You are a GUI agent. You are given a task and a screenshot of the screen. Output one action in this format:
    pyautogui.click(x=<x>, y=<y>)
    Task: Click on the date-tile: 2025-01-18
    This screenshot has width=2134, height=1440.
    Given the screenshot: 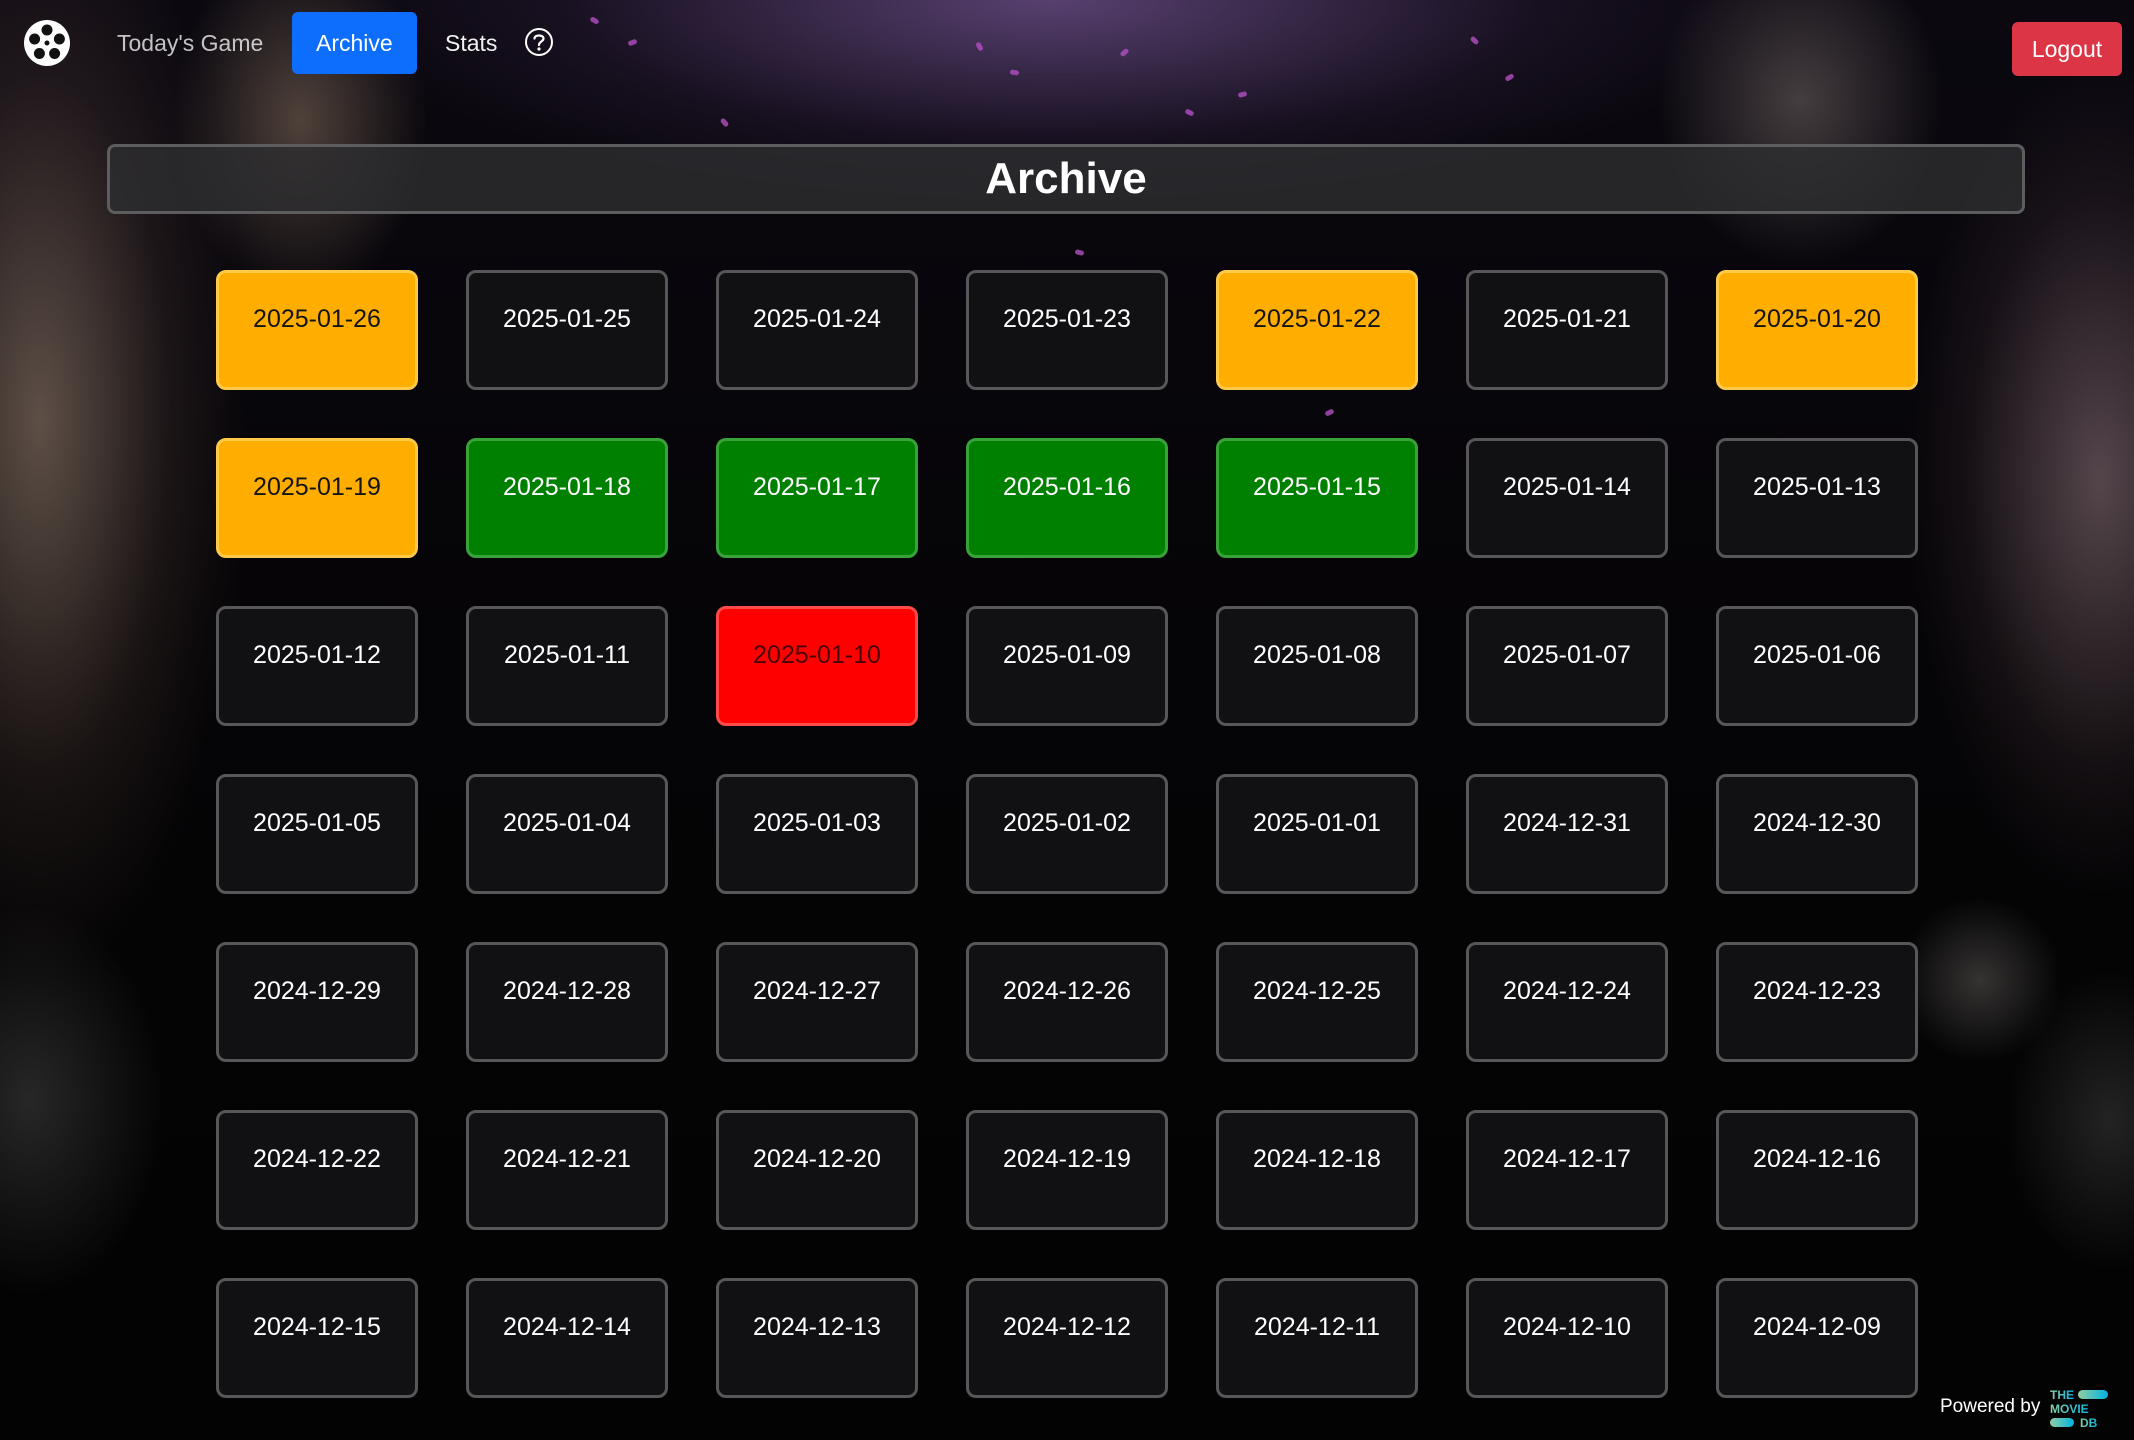 What is the action you would take?
    pyautogui.click(x=567, y=498)
    